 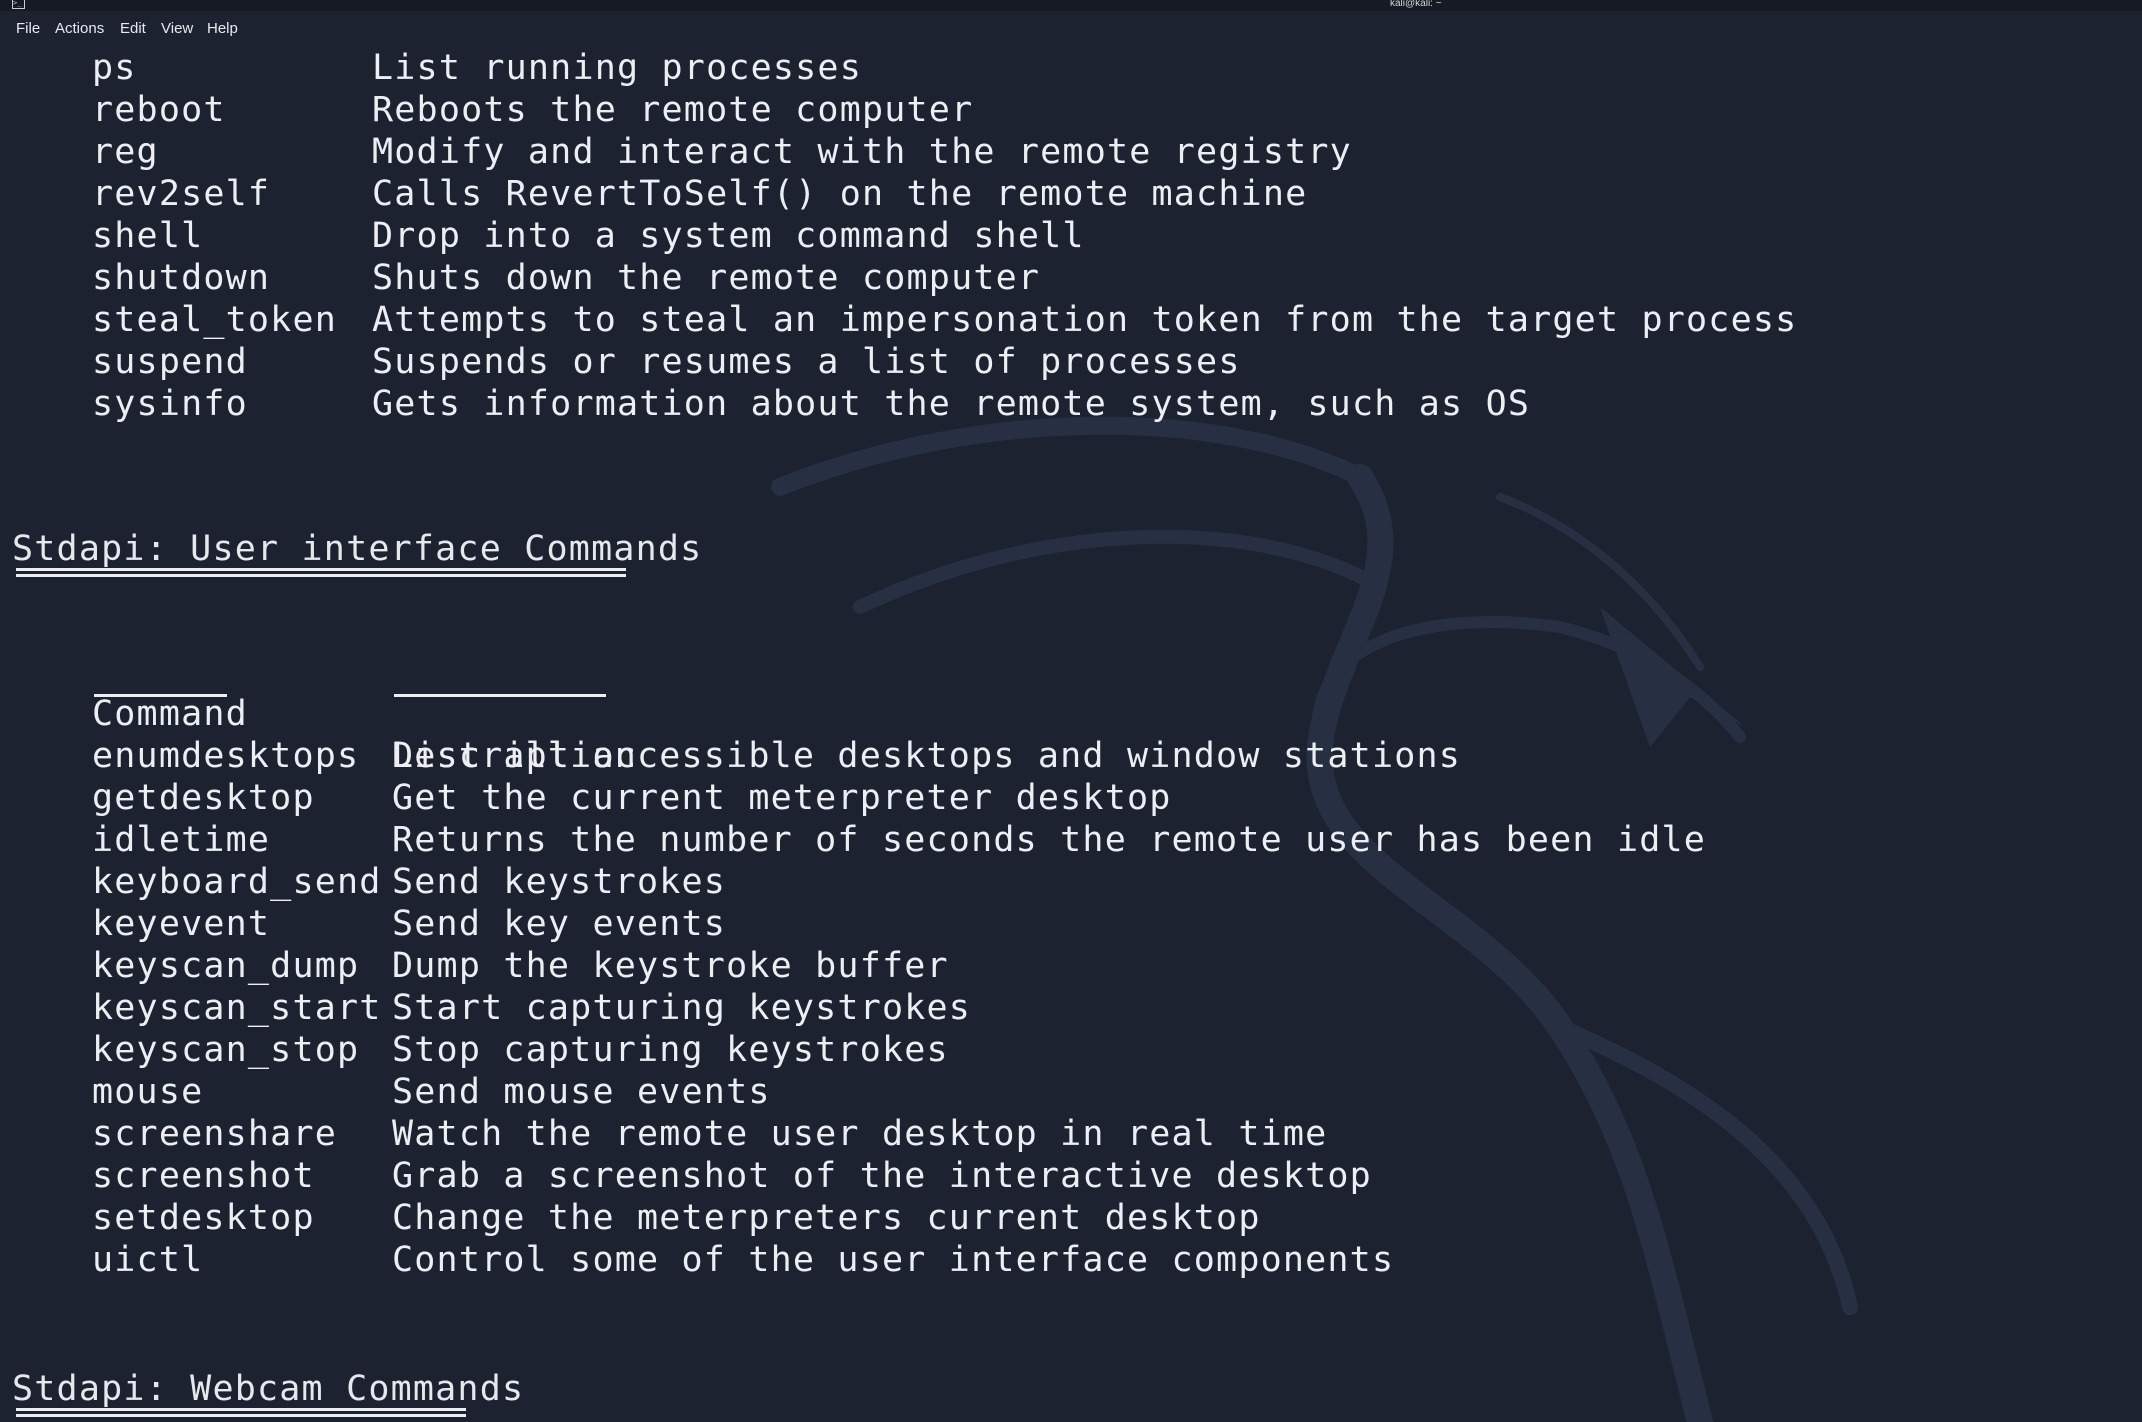 What do you see at coordinates (682, 1008) in the screenshot?
I see `command-description: Start capturing keystrokes` at bounding box center [682, 1008].